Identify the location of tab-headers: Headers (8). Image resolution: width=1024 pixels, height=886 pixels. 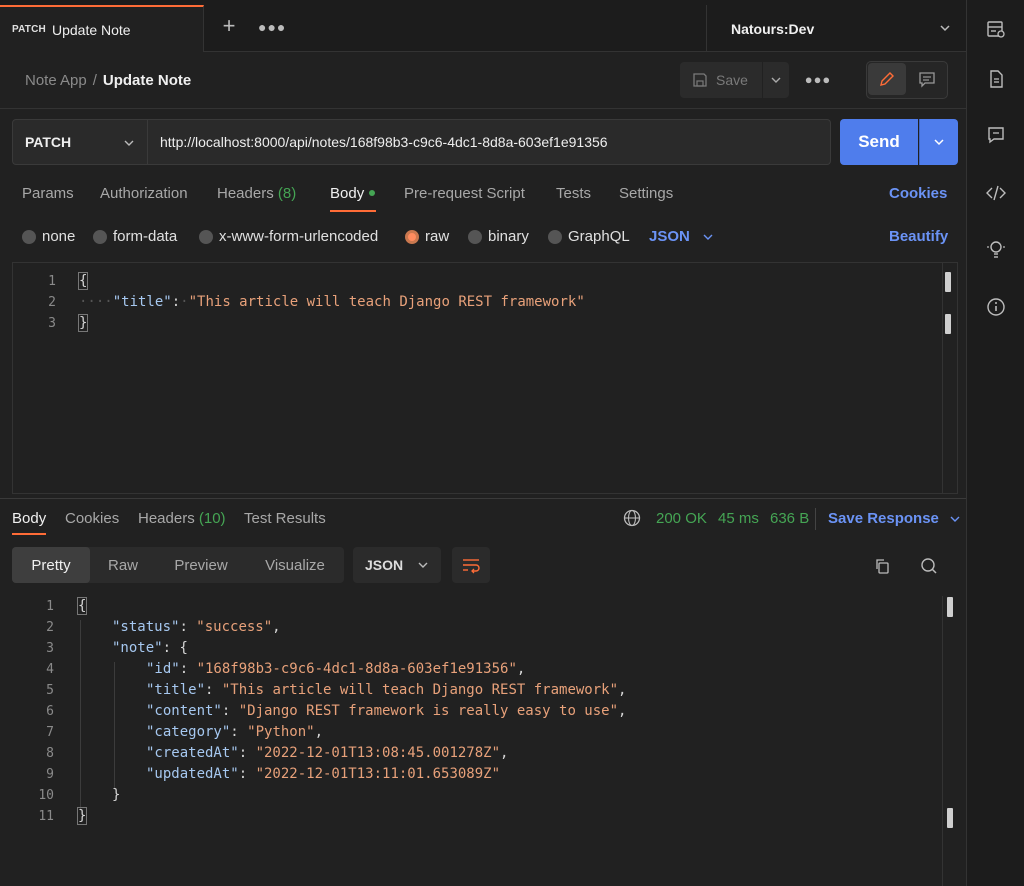
(256, 193).